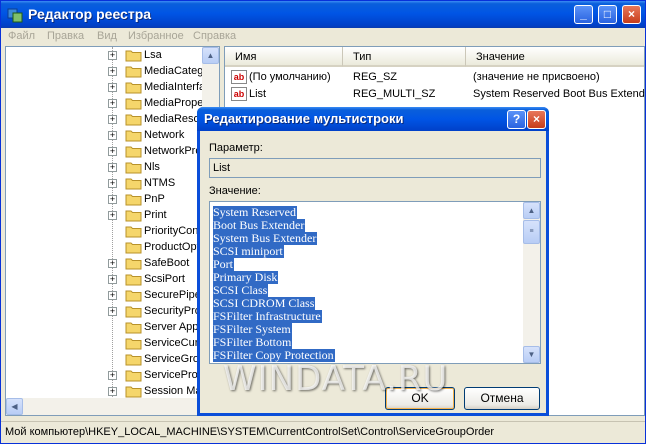 This screenshot has width=646, height=444. Describe the element at coordinates (214, 36) in the screenshot. I see `menu-help: Справка` at that location.